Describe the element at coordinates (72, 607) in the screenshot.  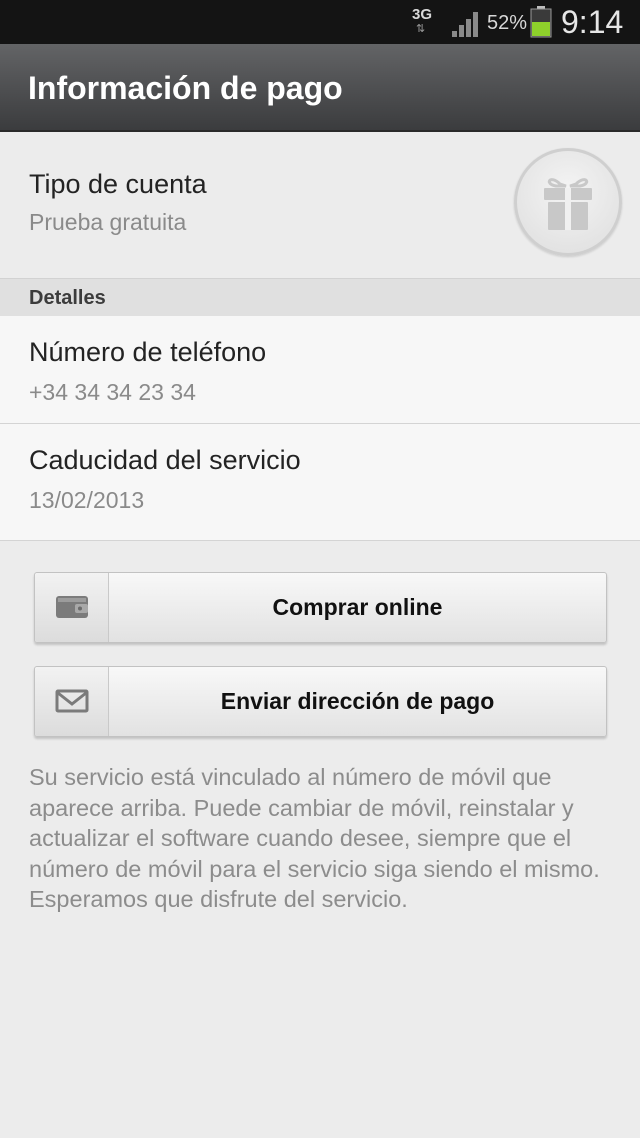
I see `wallet-icon` at that location.